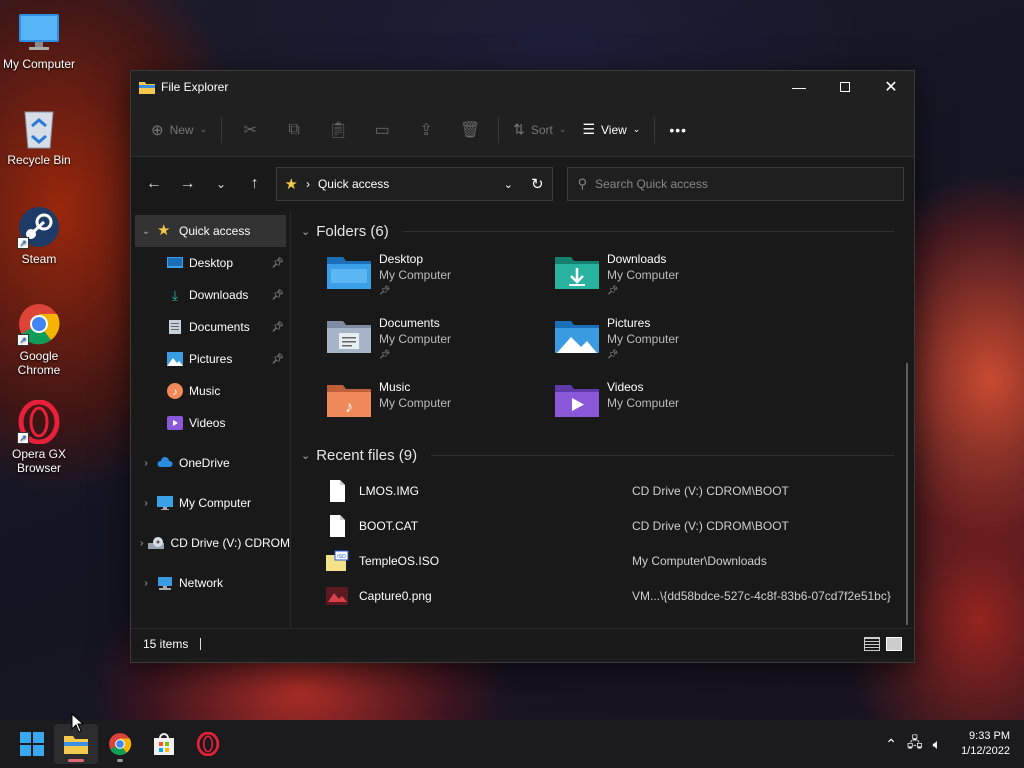  I want to click on arrow-up-icon: ↑, so click(254, 183).